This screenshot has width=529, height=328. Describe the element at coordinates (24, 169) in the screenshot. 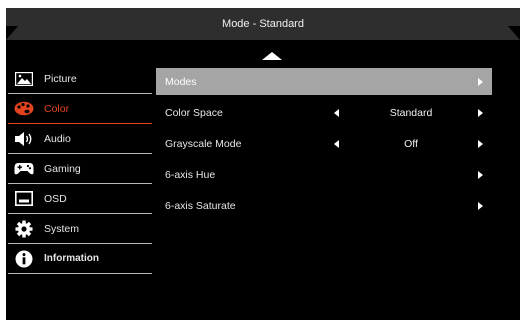

I see `gamepad-icon` at that location.